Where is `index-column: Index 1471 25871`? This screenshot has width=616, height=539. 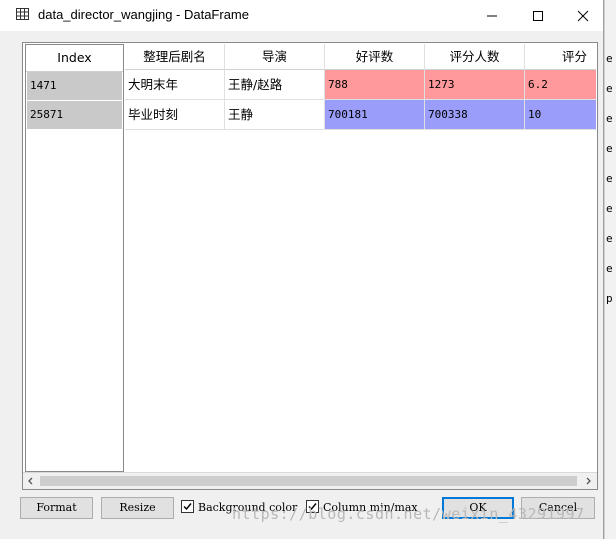 index-column: Index 1471 25871 is located at coordinates (74, 258).